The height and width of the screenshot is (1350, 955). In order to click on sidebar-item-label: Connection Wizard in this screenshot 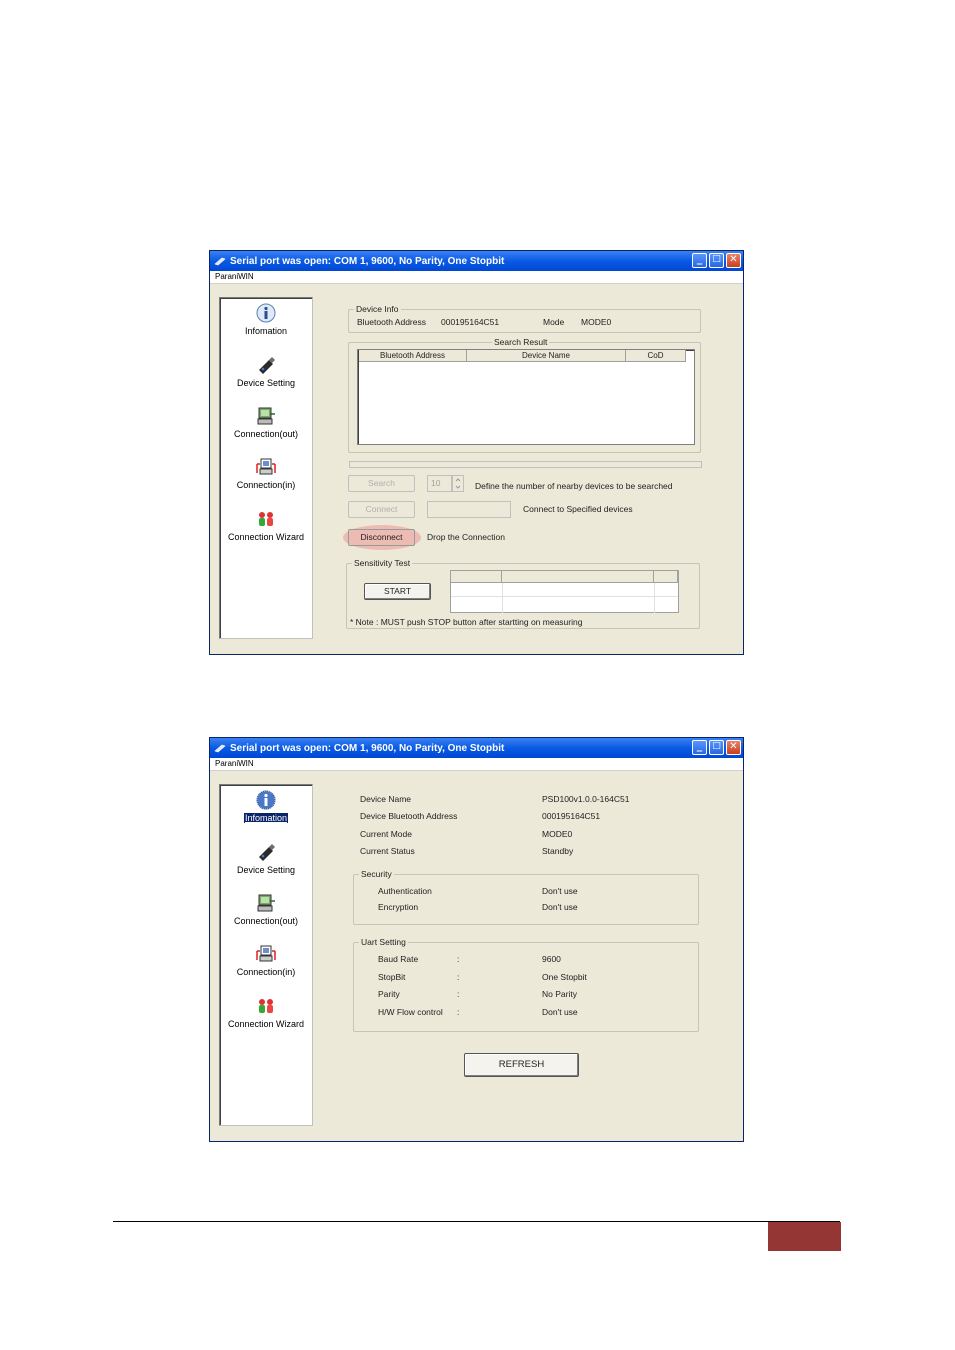, I will do `click(266, 537)`.